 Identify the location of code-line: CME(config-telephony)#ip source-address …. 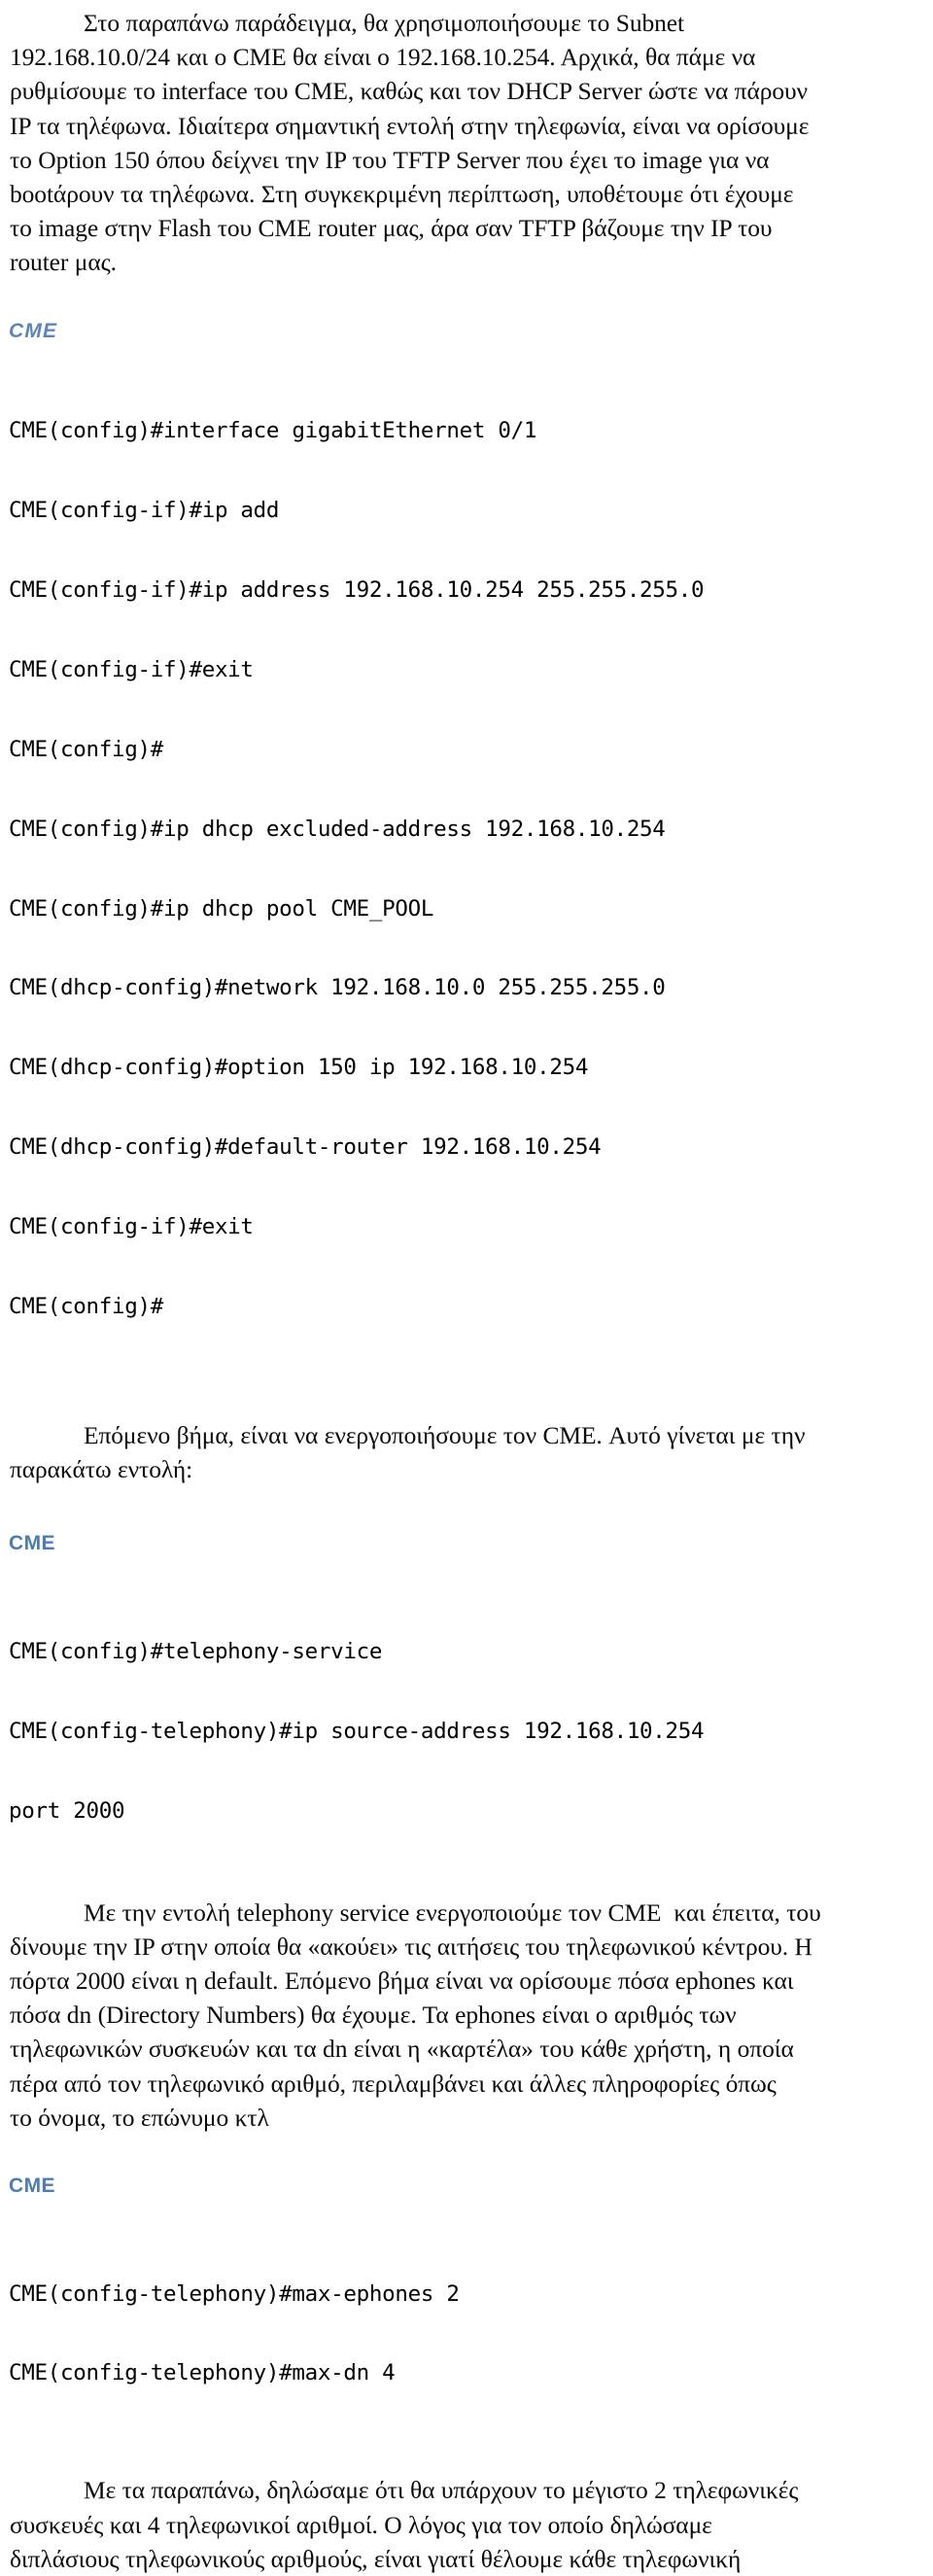
(357, 1731).